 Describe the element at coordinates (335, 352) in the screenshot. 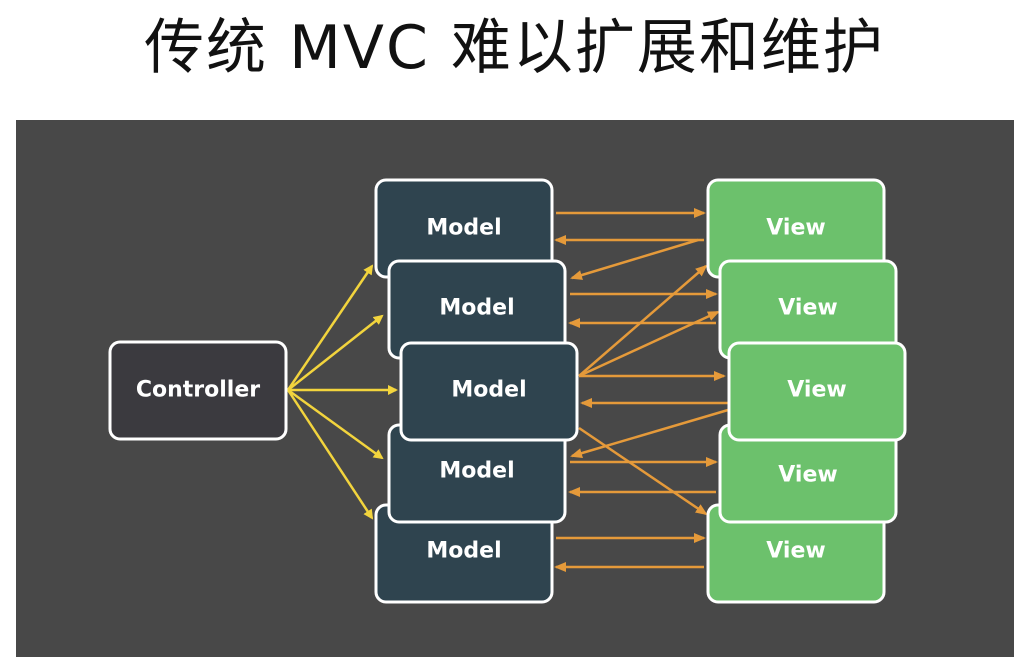

I see `controller-to-model-2-arrow` at that location.